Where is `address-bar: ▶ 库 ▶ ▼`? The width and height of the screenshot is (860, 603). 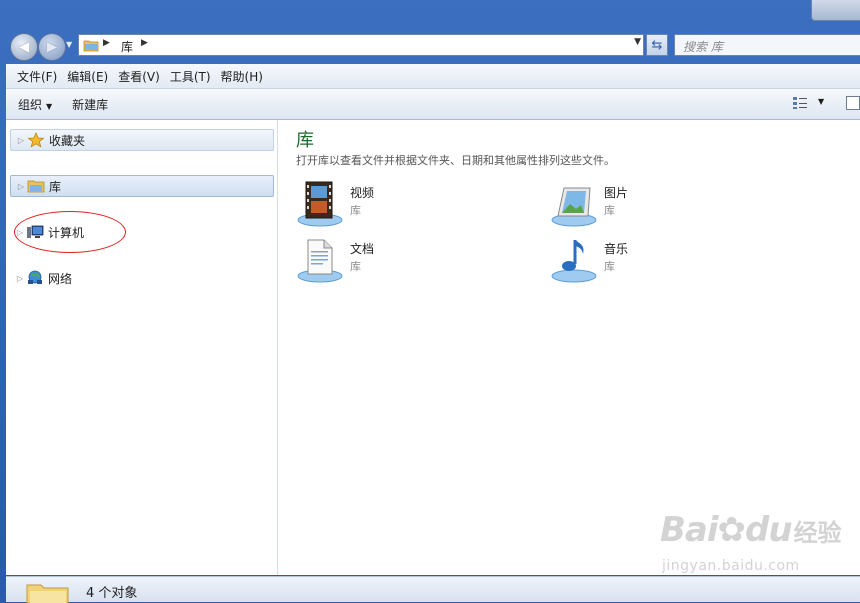 address-bar: ▶ 库 ▶ ▼ is located at coordinates (361, 45).